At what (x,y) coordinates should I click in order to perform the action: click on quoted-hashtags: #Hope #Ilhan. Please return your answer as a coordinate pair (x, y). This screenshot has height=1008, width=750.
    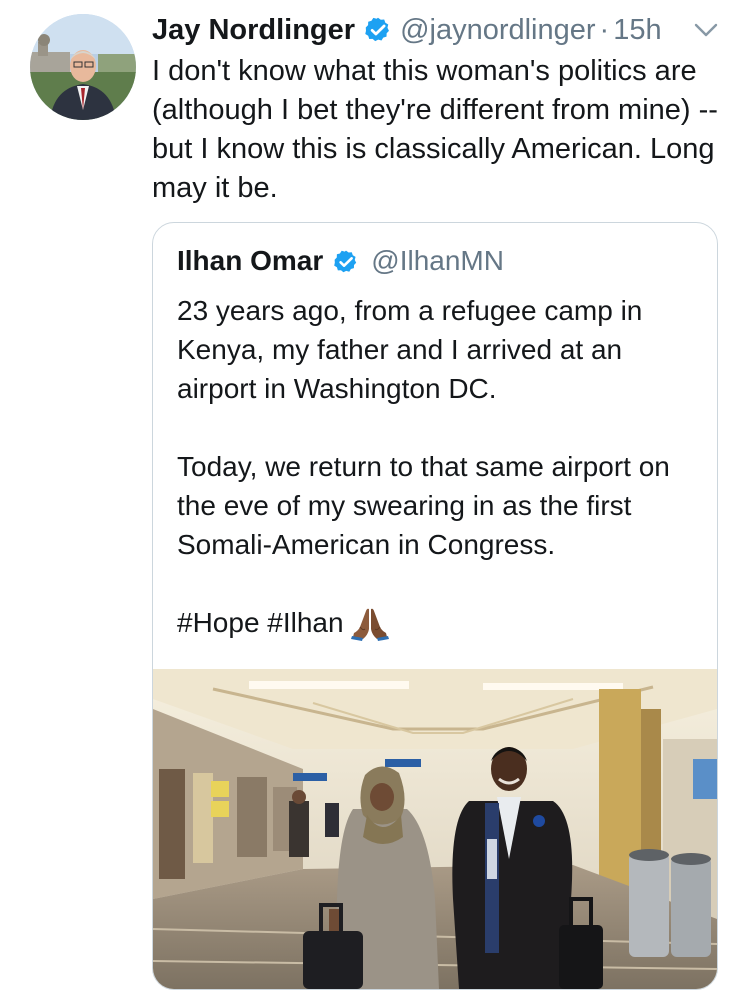
    Looking at the image, I should click on (260, 622).